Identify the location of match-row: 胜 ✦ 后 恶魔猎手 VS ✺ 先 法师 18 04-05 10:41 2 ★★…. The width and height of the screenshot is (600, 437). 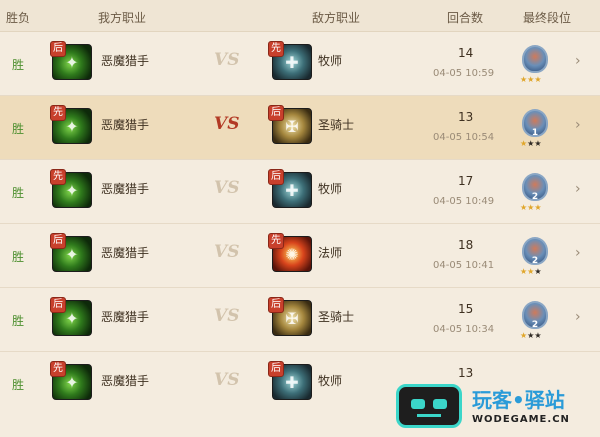
(300, 256).